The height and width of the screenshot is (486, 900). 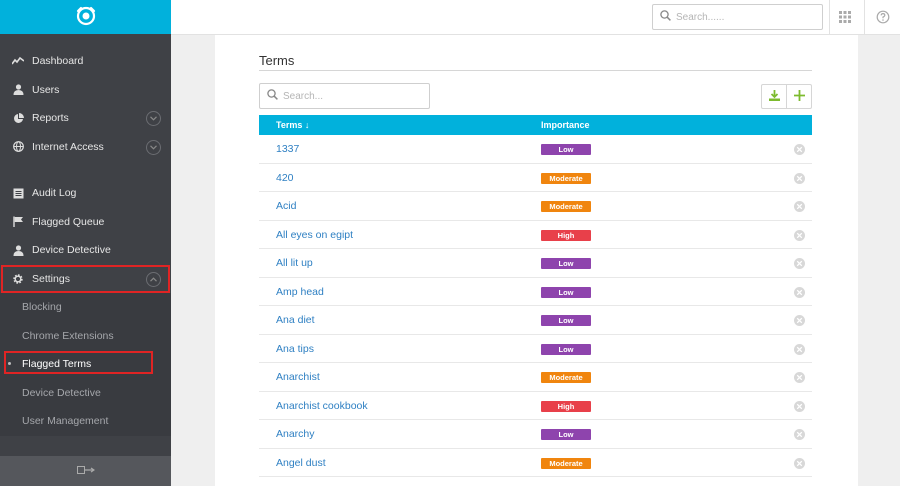 What do you see at coordinates (565, 125) in the screenshot?
I see `column-header-importance: Importance` at bounding box center [565, 125].